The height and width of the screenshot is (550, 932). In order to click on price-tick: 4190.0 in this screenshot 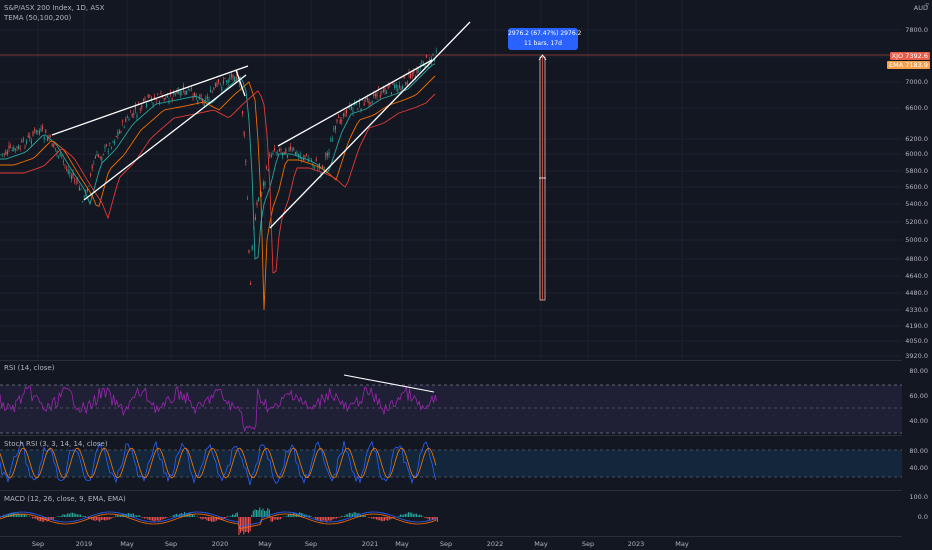, I will do `click(916, 326)`.